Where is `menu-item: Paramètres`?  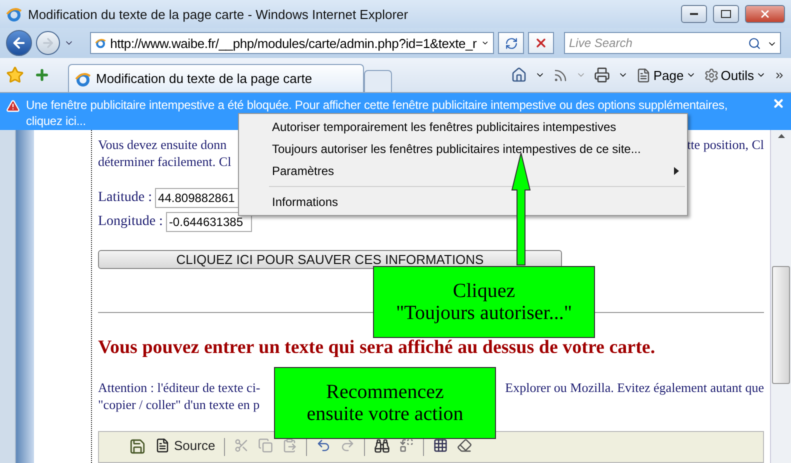 menu-item: Paramètres is located at coordinates (463, 171).